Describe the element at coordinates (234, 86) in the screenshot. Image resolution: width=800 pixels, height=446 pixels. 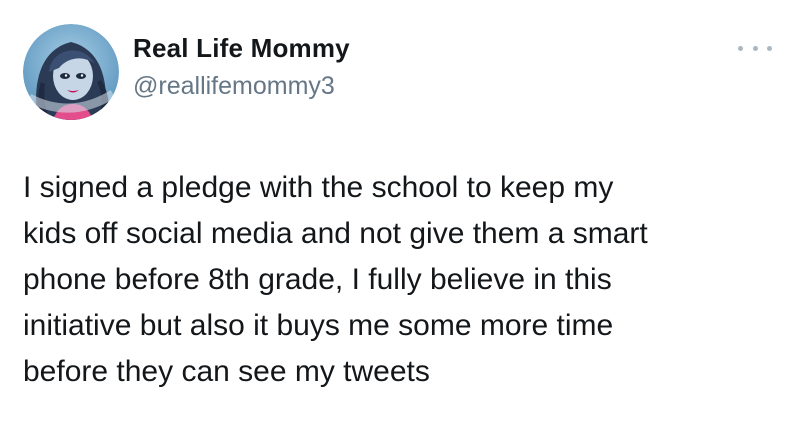
I see `author-handle: @reallifemommy3` at that location.